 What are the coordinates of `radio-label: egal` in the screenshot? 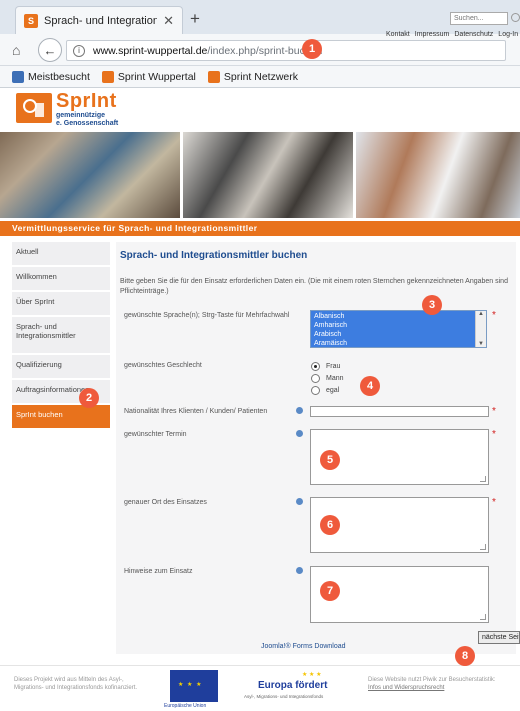 It's located at (333, 390).